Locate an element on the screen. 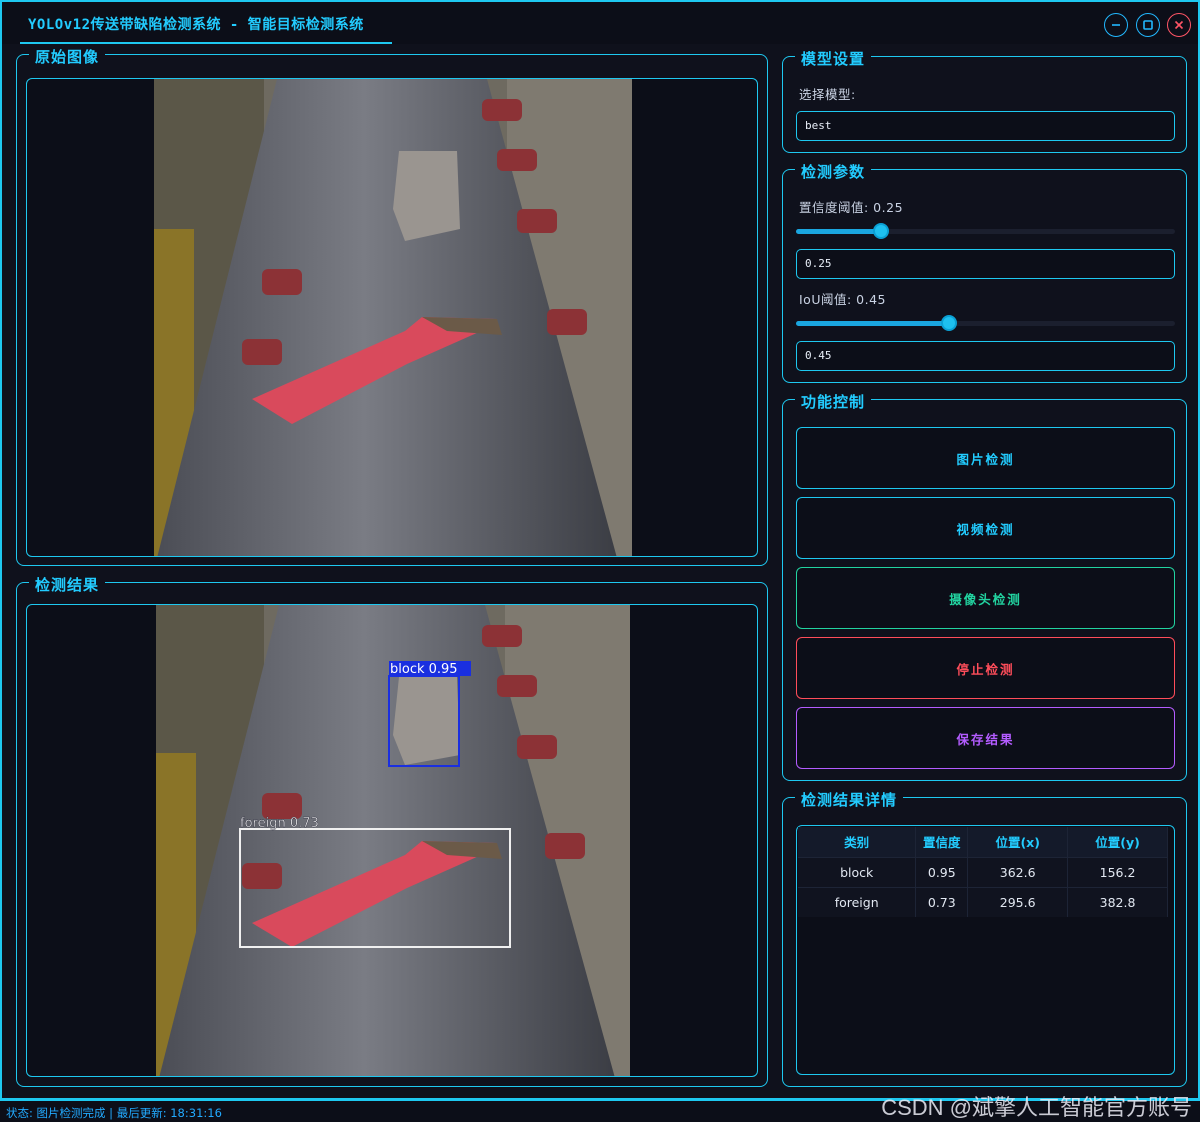  cell-confidence: 0.73 is located at coordinates (942, 901).